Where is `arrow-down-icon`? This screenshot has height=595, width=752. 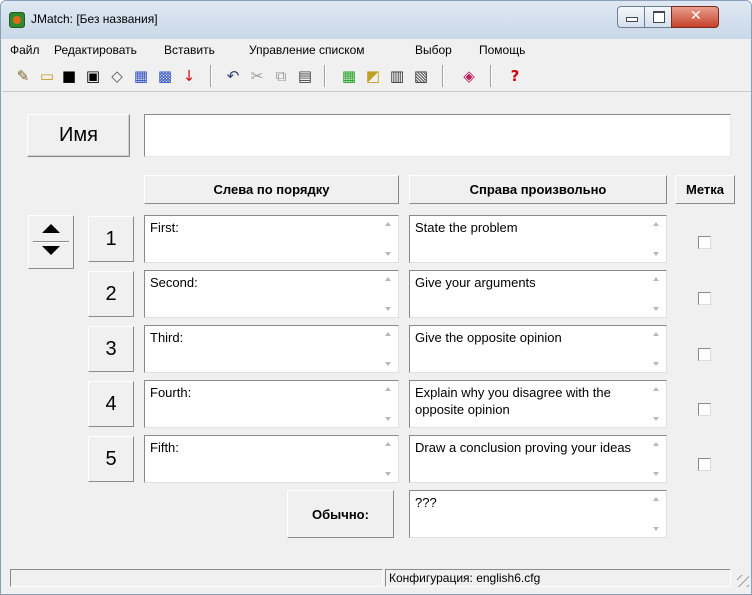 arrow-down-icon is located at coordinates (51, 250).